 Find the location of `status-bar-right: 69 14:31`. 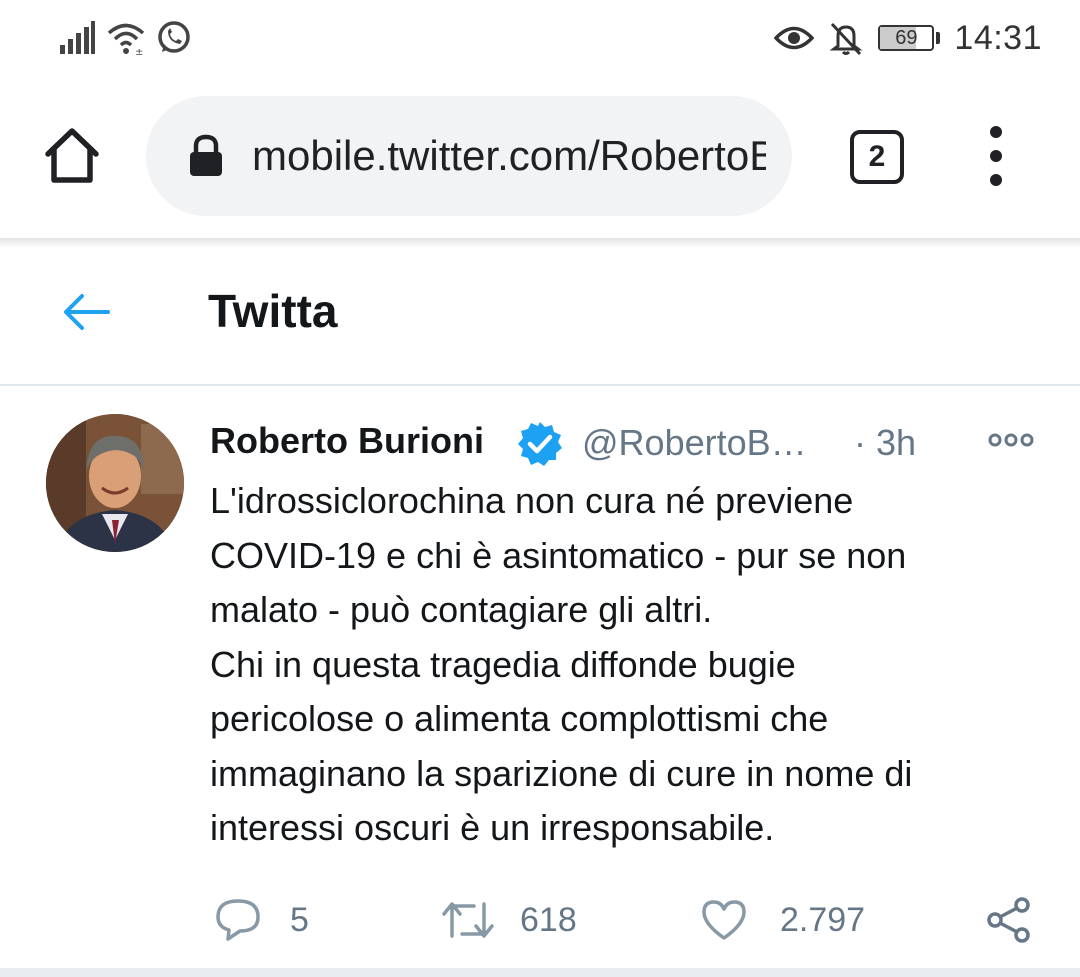

status-bar-right: 69 14:31 is located at coordinates (908, 38).